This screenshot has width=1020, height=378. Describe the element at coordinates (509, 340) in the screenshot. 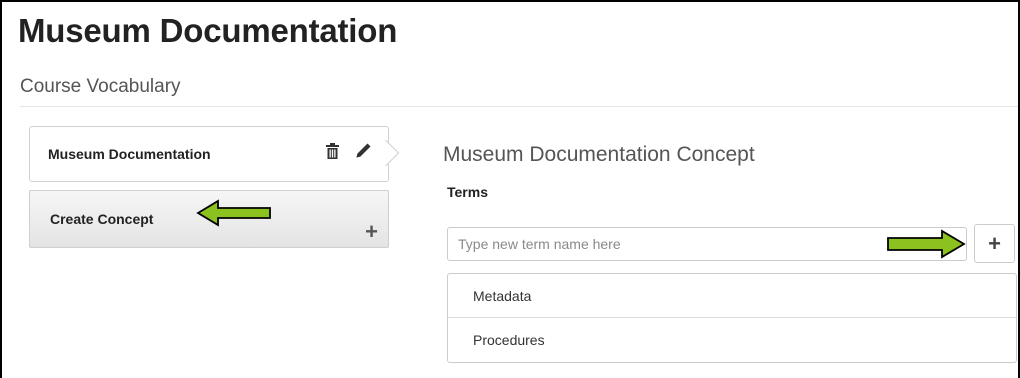

I see `term-label: Procedures` at that location.